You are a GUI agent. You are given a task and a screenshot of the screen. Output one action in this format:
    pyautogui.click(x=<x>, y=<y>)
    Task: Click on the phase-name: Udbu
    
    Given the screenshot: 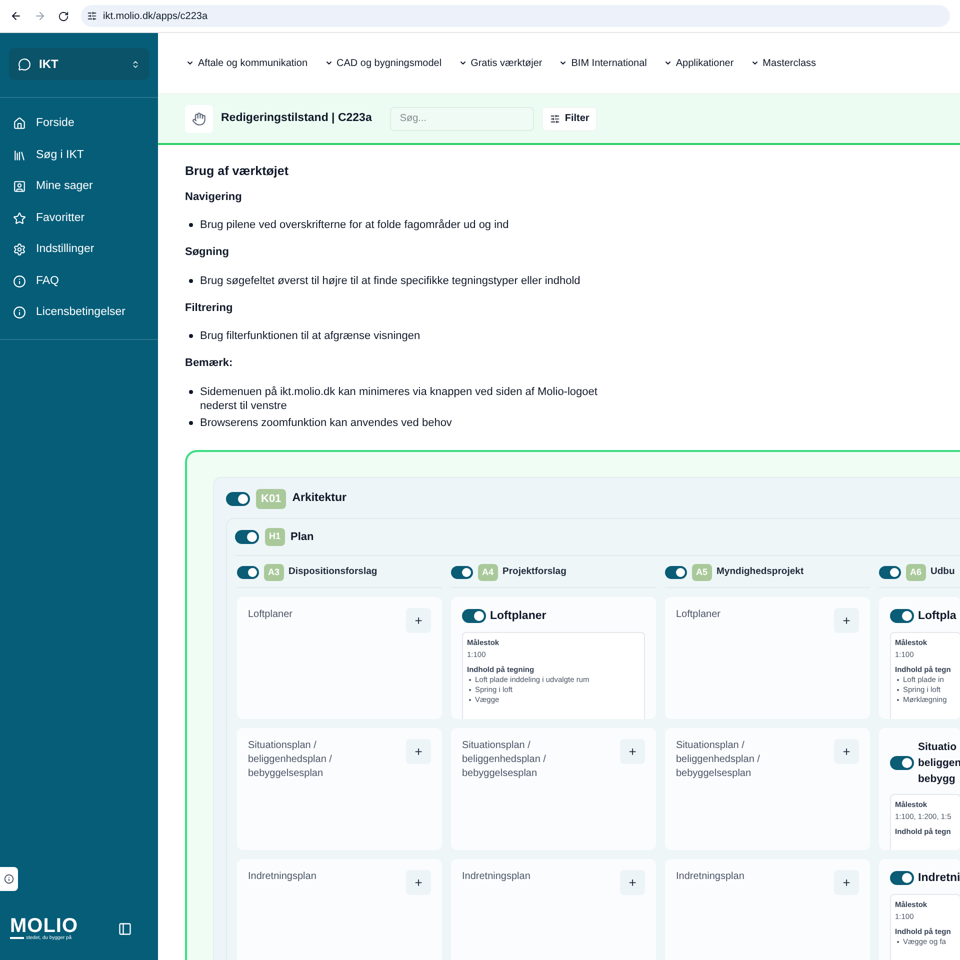 What is the action you would take?
    pyautogui.click(x=942, y=572)
    